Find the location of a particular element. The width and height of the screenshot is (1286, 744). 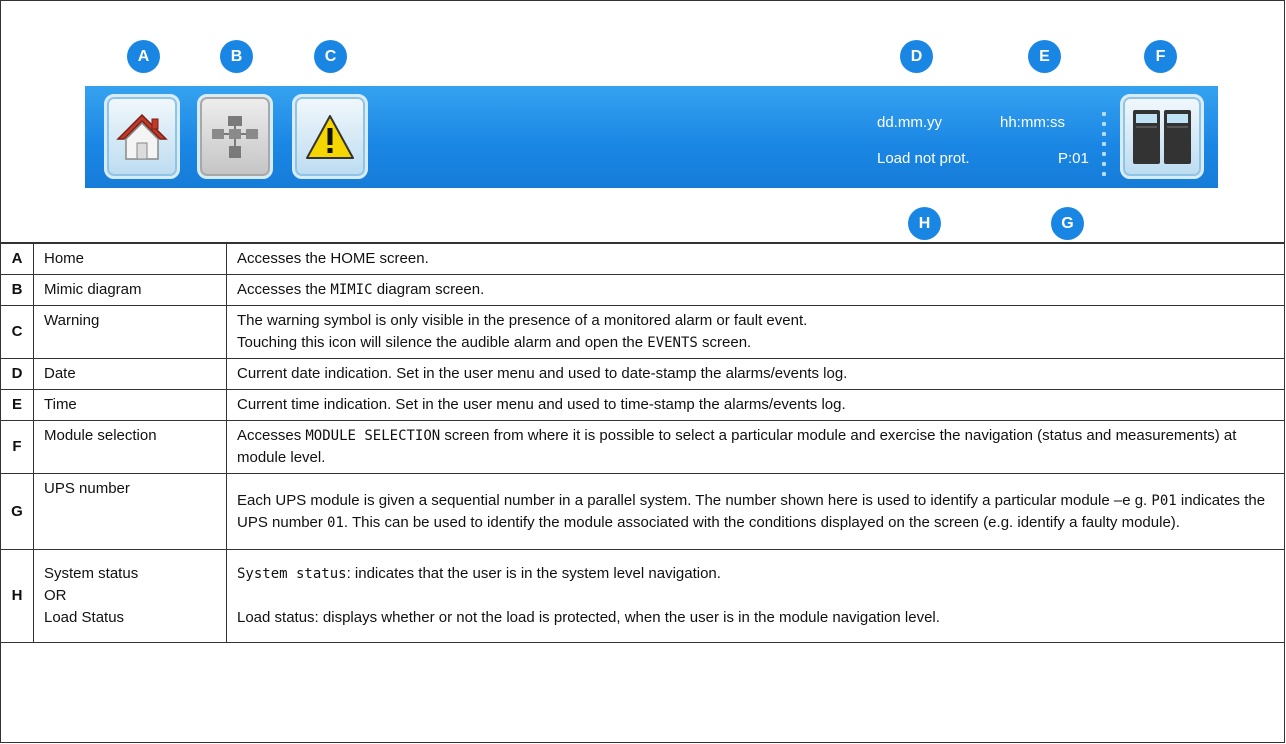

callout-badge-g: G is located at coordinates (1067, 223).